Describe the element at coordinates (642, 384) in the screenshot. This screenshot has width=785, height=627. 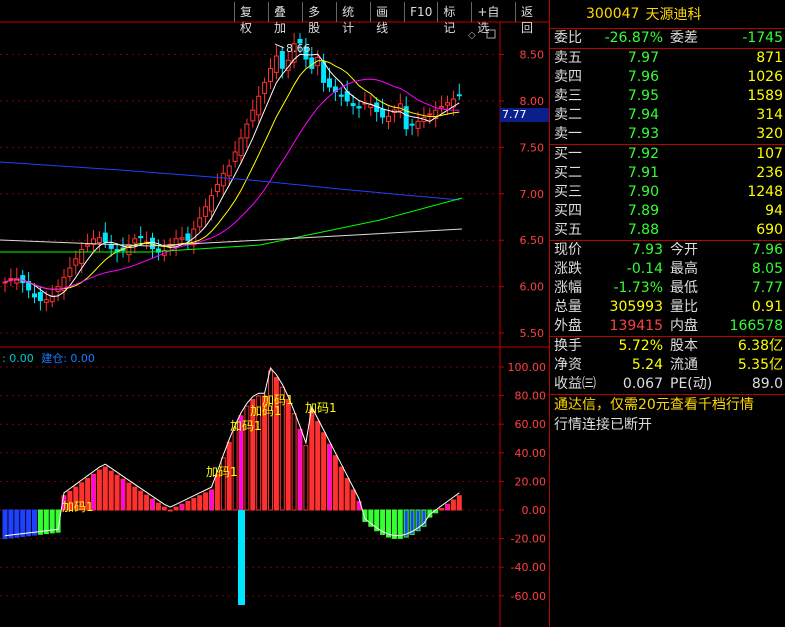
I see `stats-value: 0.067` at that location.